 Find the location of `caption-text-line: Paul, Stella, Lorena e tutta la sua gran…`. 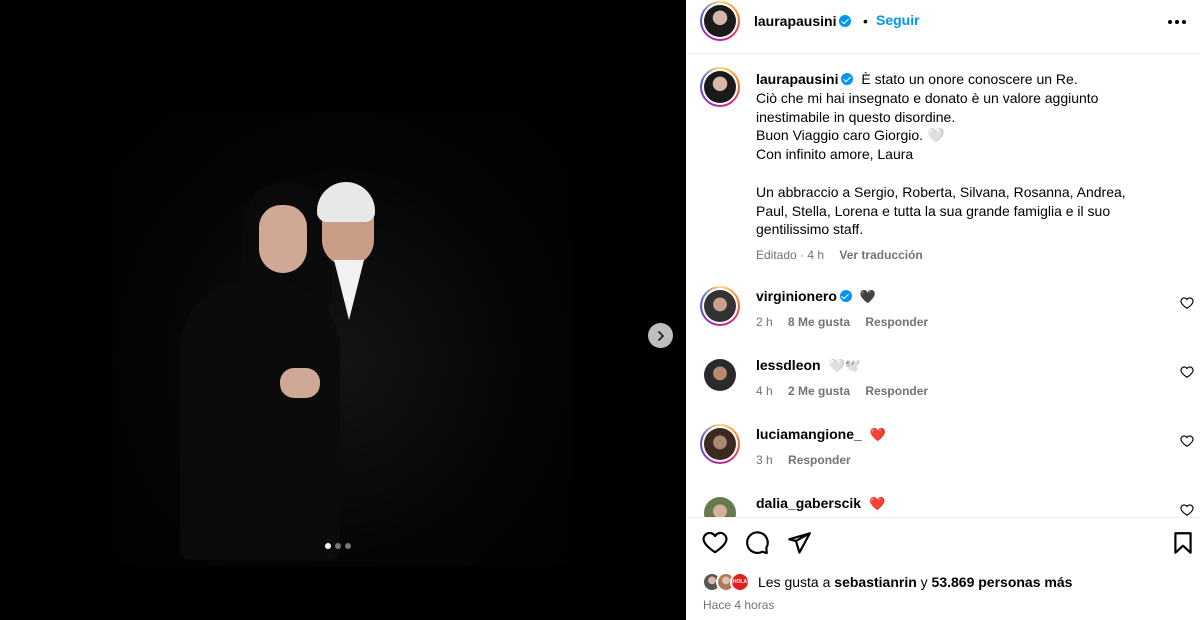

caption-text-line: Paul, Stella, Lorena e tutta la sua gran… is located at coordinates (933, 210).